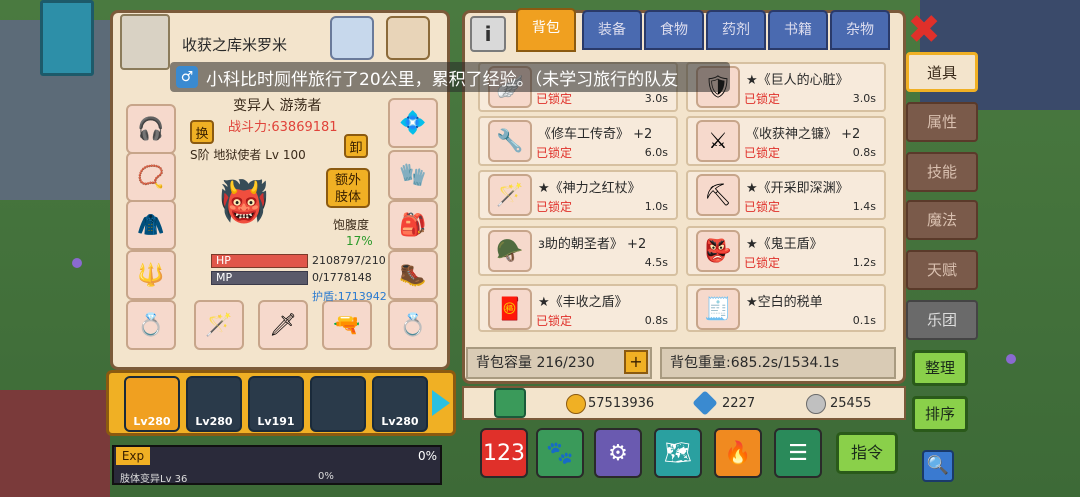 The image size is (1080, 497). I want to click on tab-misc: 杂物, so click(860, 30).